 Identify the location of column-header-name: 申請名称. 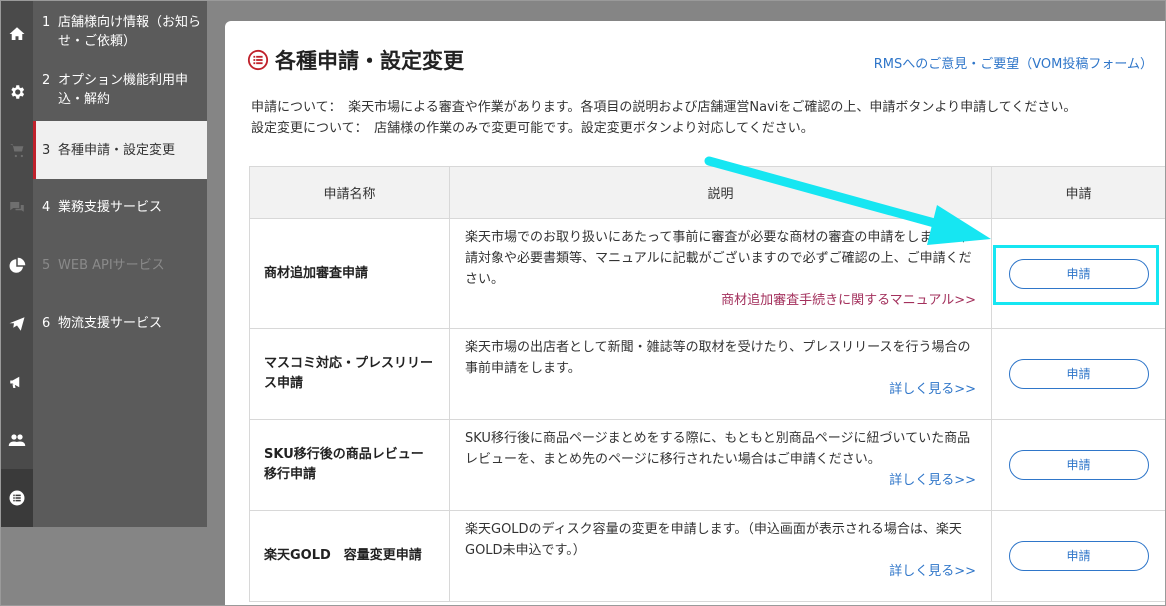
(349, 192).